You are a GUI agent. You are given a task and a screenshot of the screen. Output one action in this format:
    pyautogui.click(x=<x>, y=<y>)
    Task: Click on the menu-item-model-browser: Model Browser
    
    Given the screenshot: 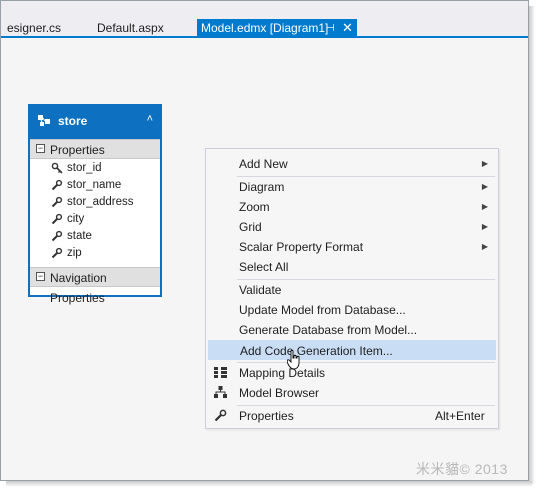 What is the action you would take?
    pyautogui.click(x=352, y=393)
    